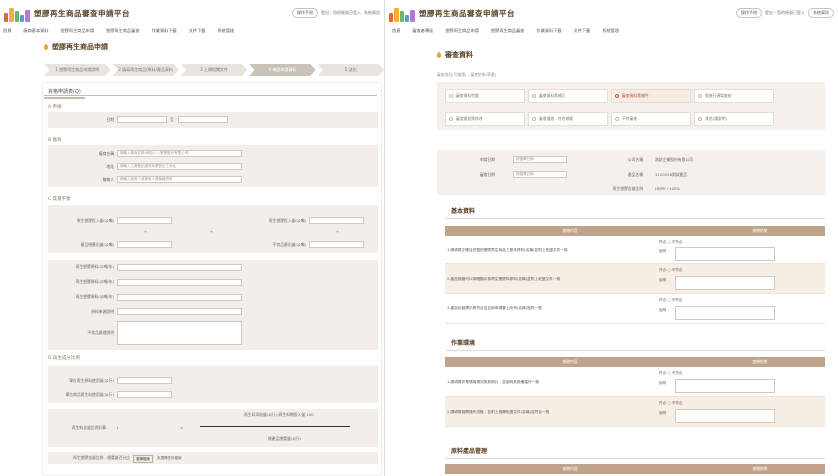 The image size is (838, 476). What do you see at coordinates (59, 199) in the screenshot?
I see `section-mass-balance: C 質量平衡` at bounding box center [59, 199].